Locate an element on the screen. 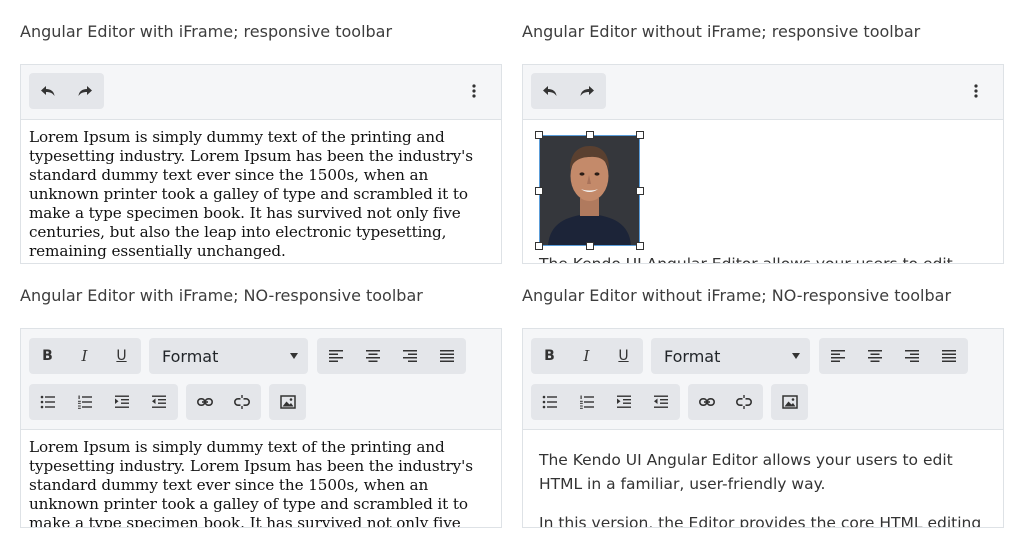 This screenshot has width=1024, height=548. history-button-group is located at coordinates (568, 91).